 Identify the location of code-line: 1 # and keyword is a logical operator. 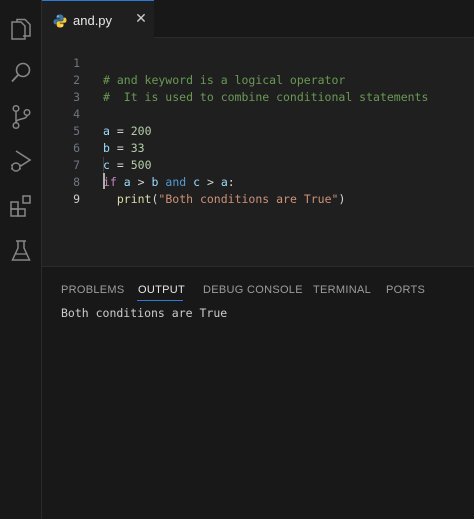
(258, 62).